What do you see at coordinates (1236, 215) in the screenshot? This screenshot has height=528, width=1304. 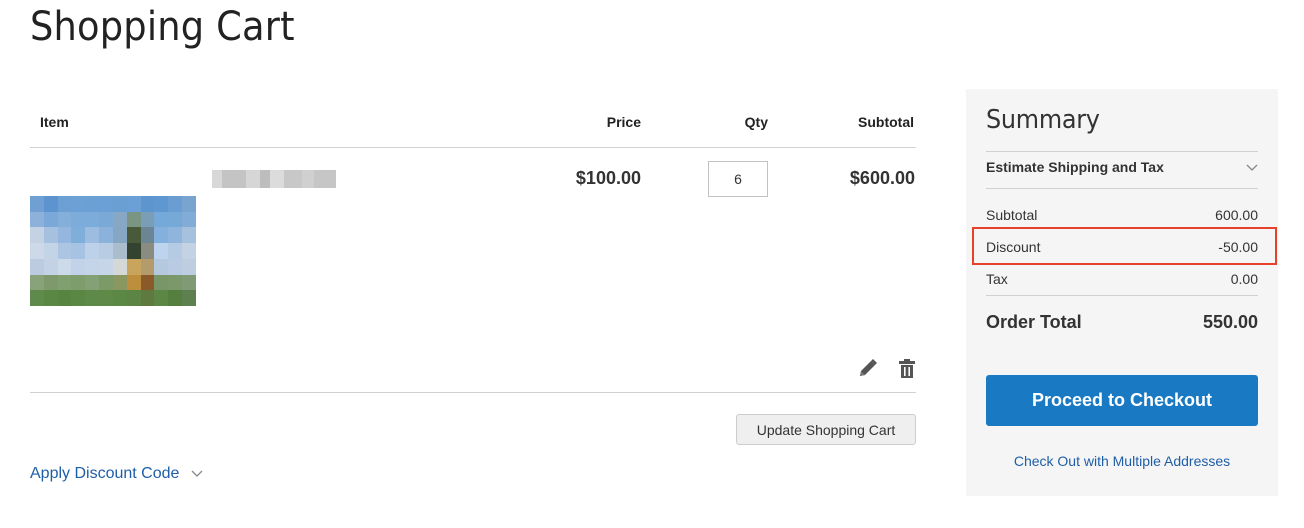 I see `summary-value: 600.00` at bounding box center [1236, 215].